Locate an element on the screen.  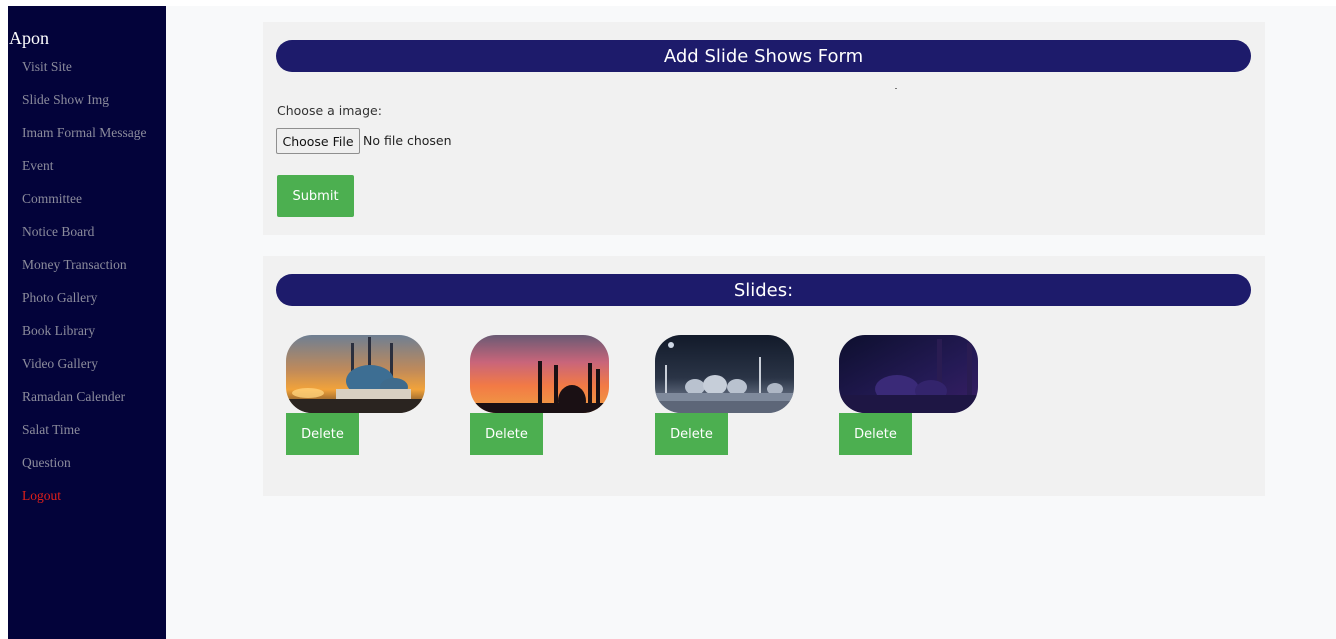
sidebar-item-video-gallery: Video Gallery is located at coordinates (60, 364).